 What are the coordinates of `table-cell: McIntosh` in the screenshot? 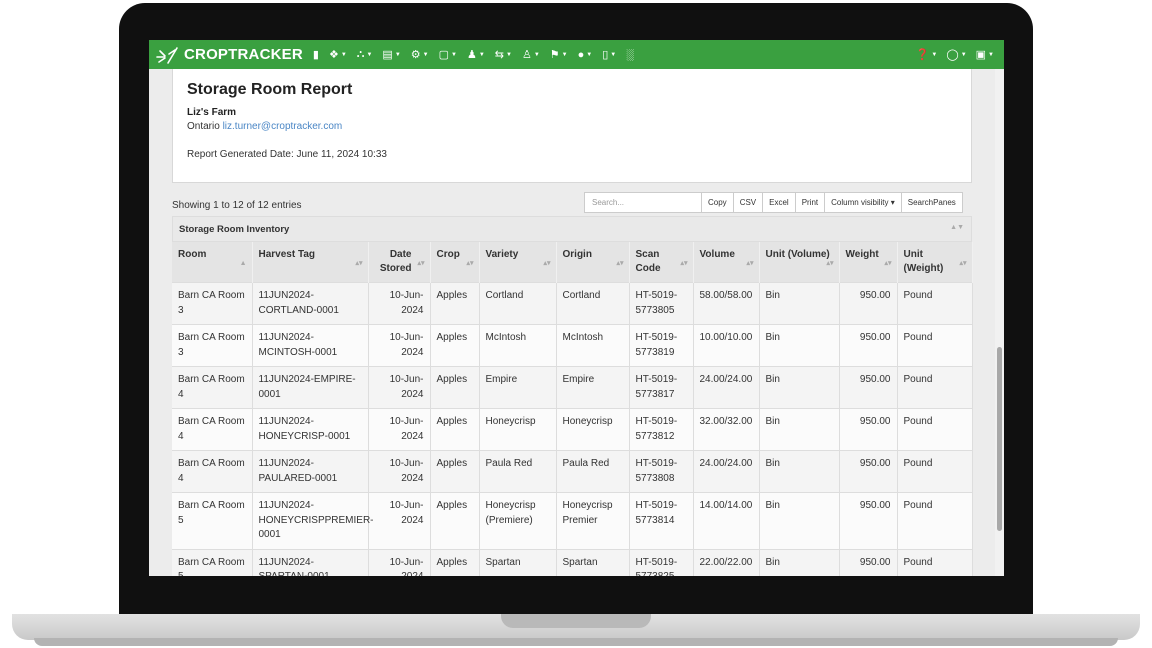 It's located at (518, 345).